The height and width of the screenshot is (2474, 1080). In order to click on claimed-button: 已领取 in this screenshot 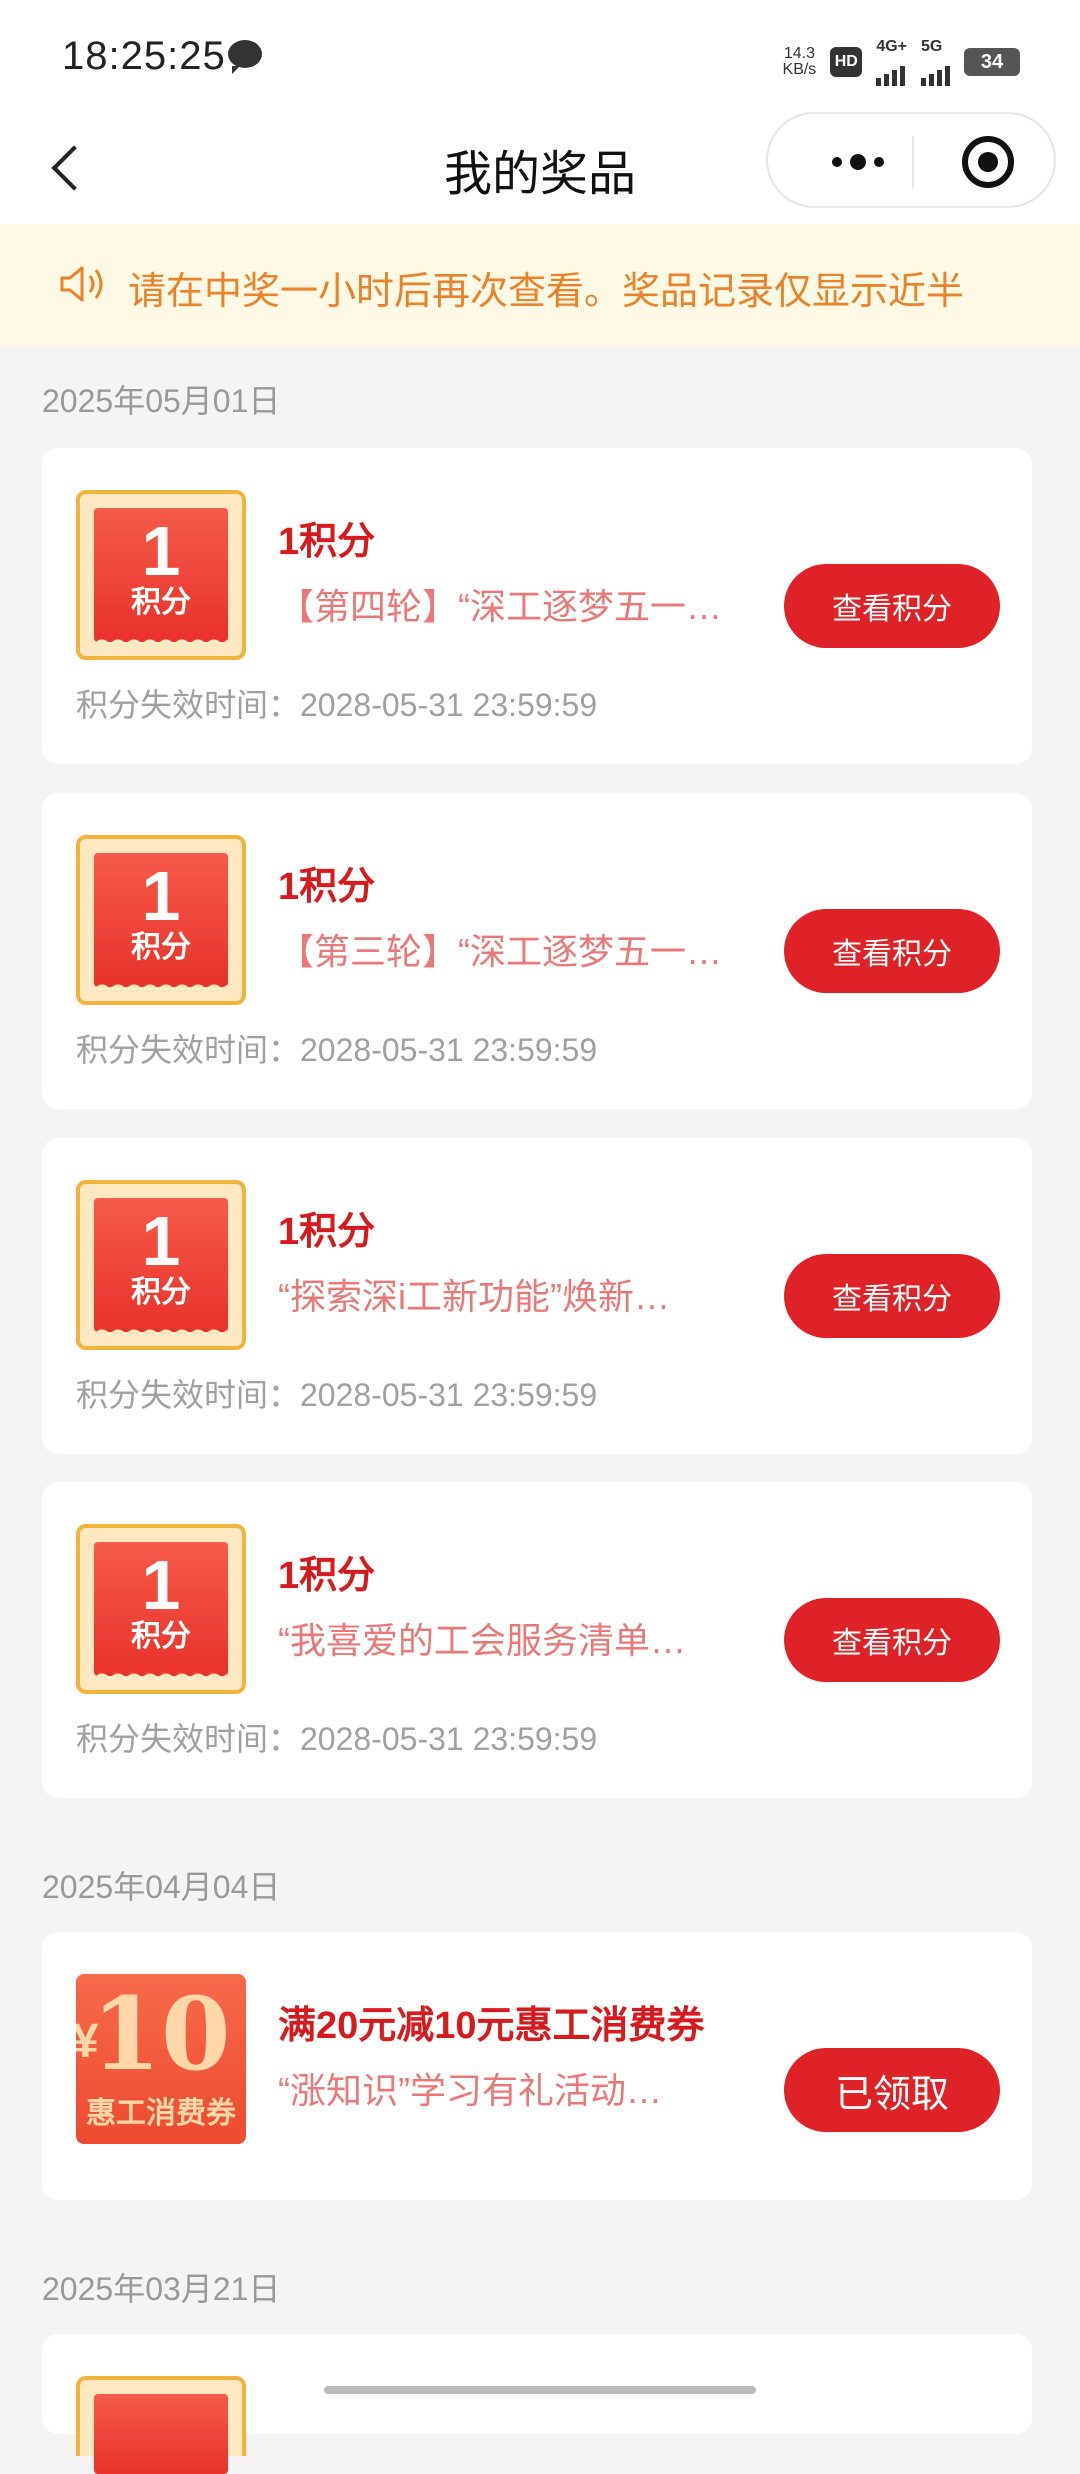, I will do `click(892, 2090)`.